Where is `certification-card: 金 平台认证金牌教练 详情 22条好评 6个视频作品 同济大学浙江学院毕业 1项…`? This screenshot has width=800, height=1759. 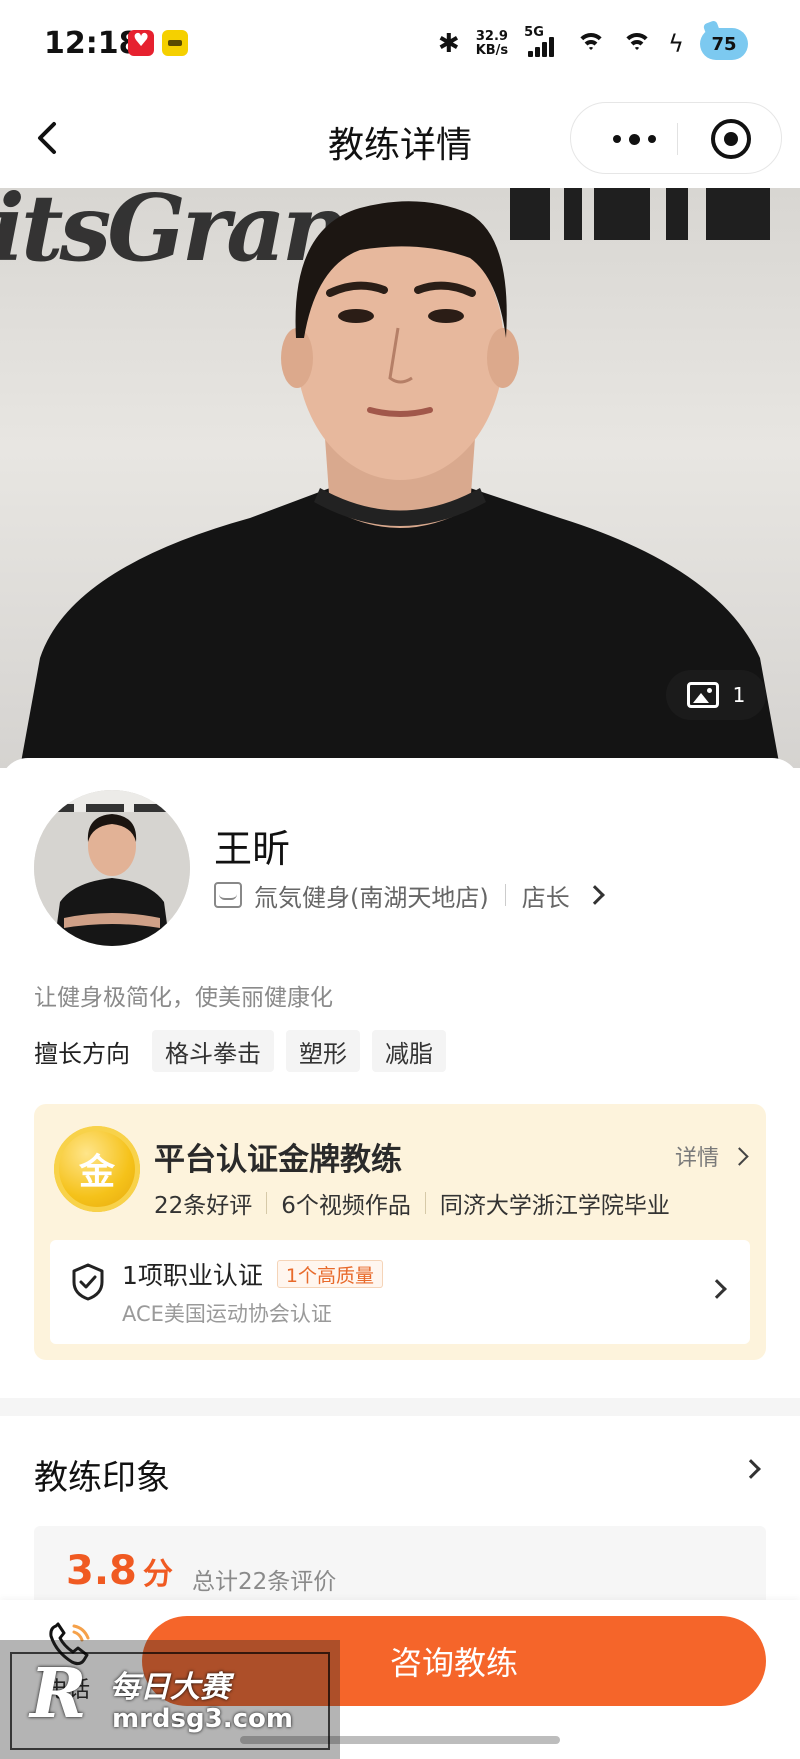
certification-card: 金 平台认证金牌教练 详情 22条好评 6个视频作品 同济大学浙江学院毕业 1项… is located at coordinates (400, 1232).